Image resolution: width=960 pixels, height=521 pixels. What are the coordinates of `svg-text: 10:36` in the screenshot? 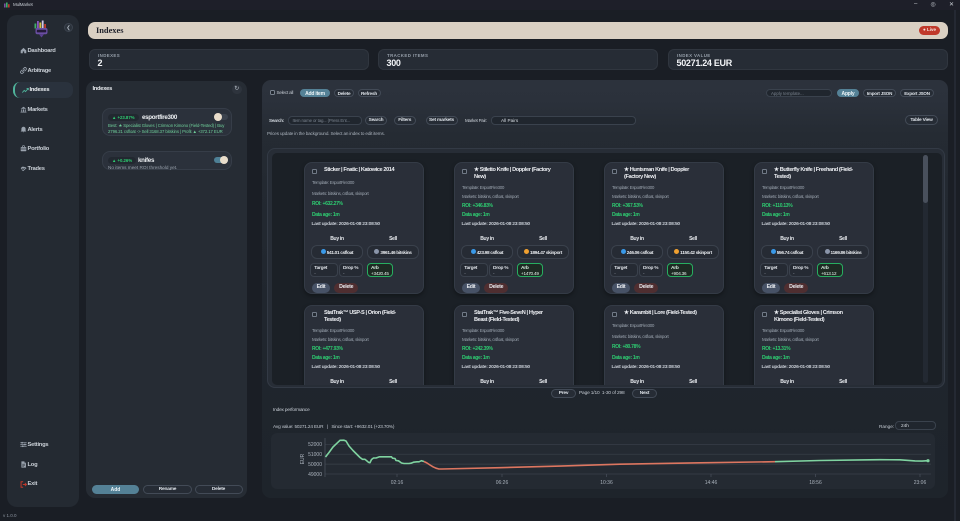 It's located at (606, 483).